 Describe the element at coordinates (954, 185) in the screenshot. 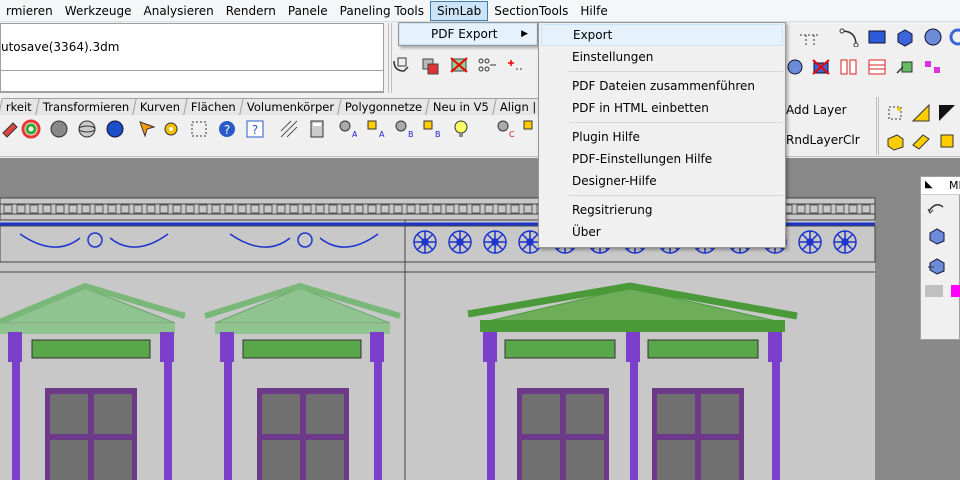

I see `float-panel-title: MI` at that location.